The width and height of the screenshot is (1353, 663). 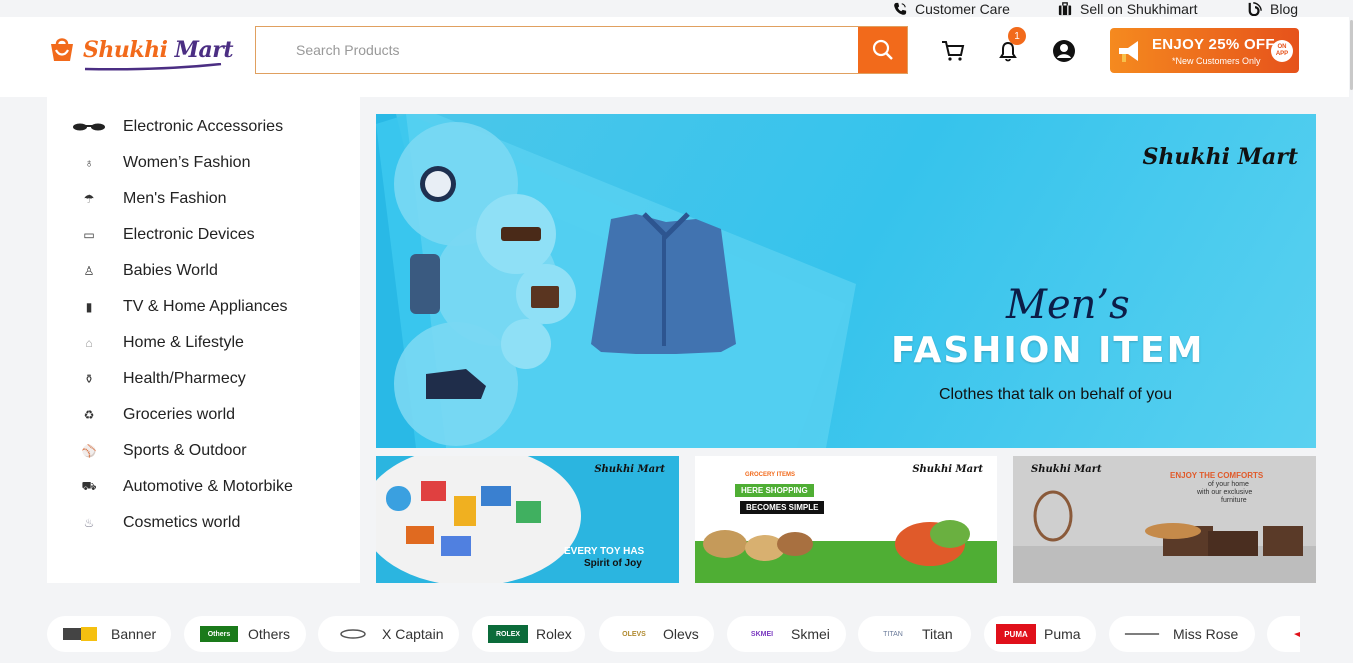 I want to click on hero-title: FASHION ITEM, so click(x=1048, y=350).